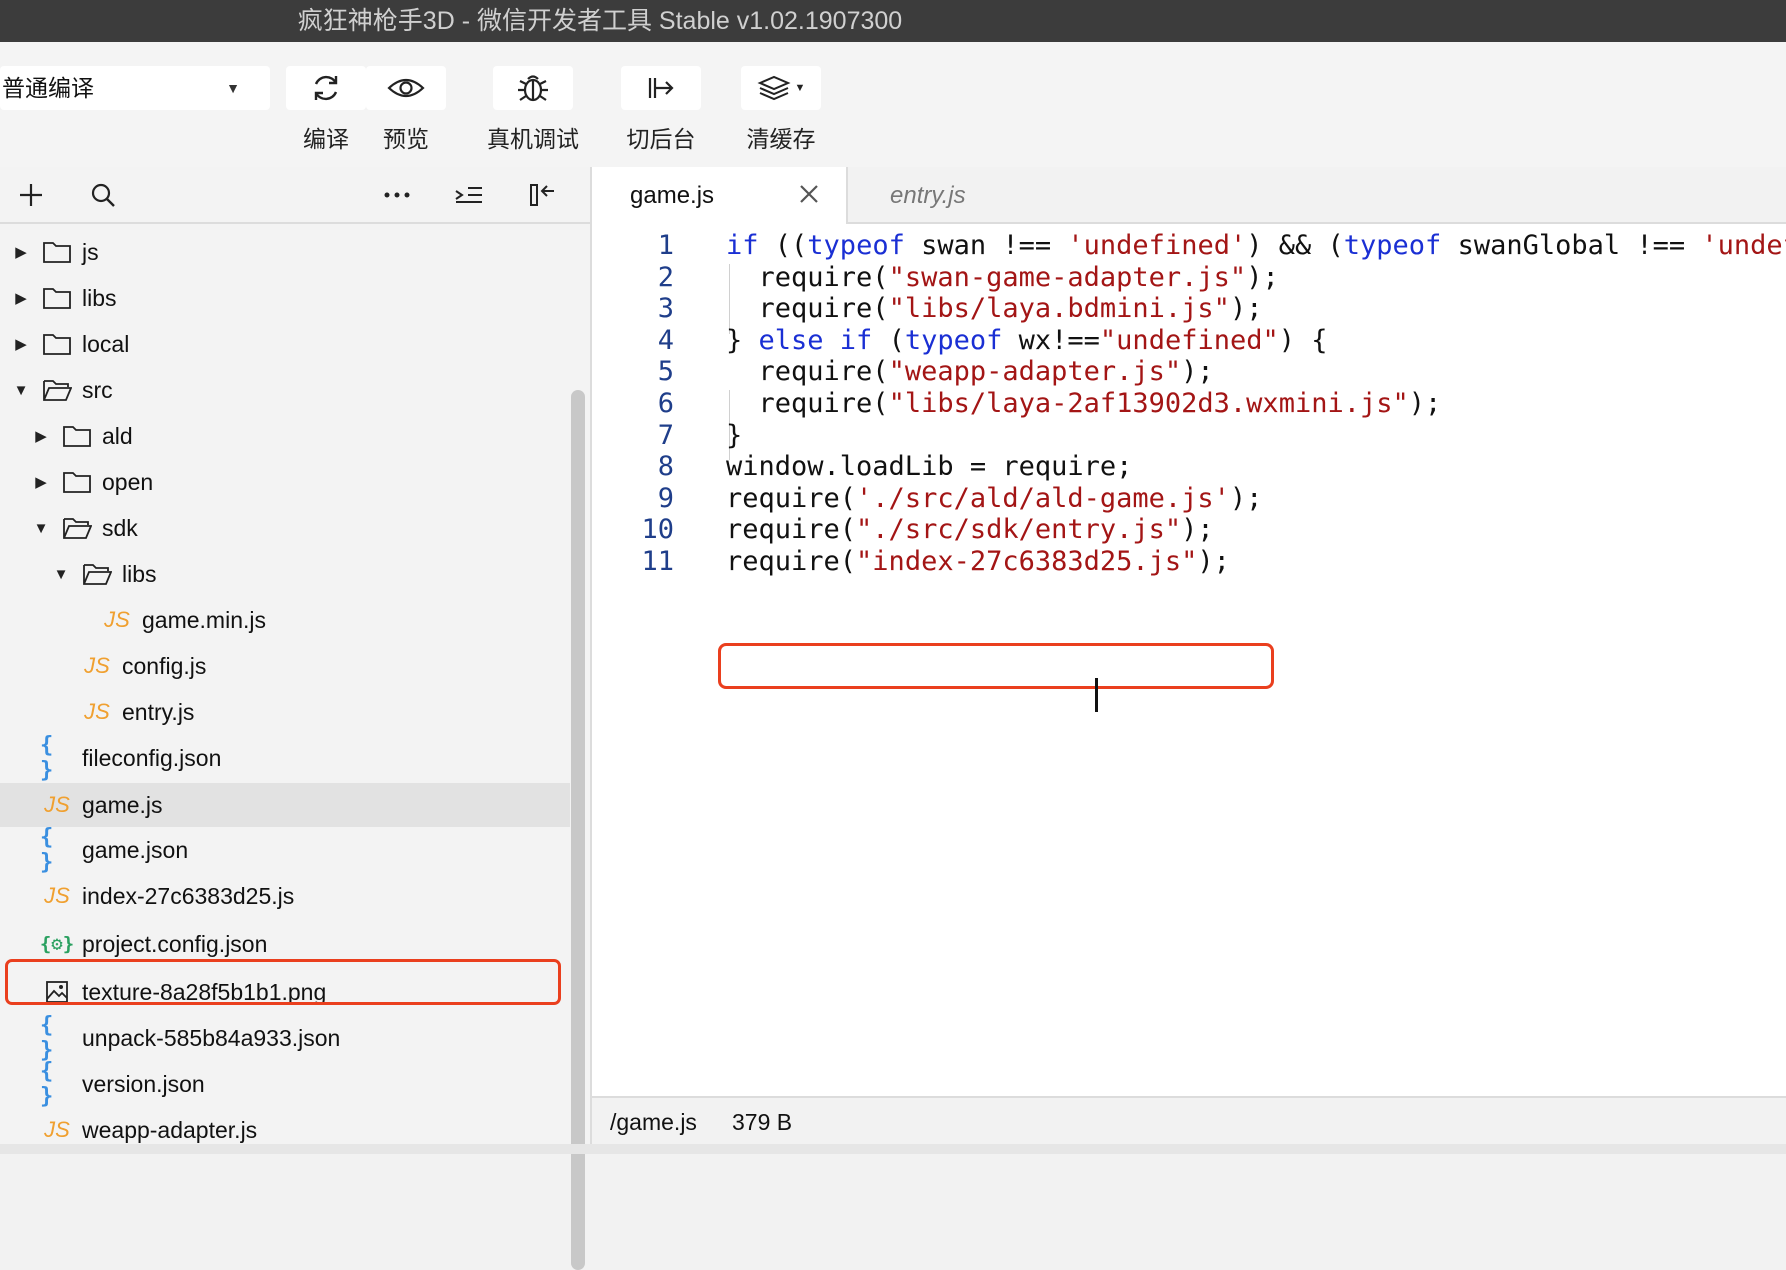 This screenshot has height=1270, width=1786. What do you see at coordinates (285, 1084) in the screenshot?
I see `tree-file-version-json: { } version.json` at bounding box center [285, 1084].